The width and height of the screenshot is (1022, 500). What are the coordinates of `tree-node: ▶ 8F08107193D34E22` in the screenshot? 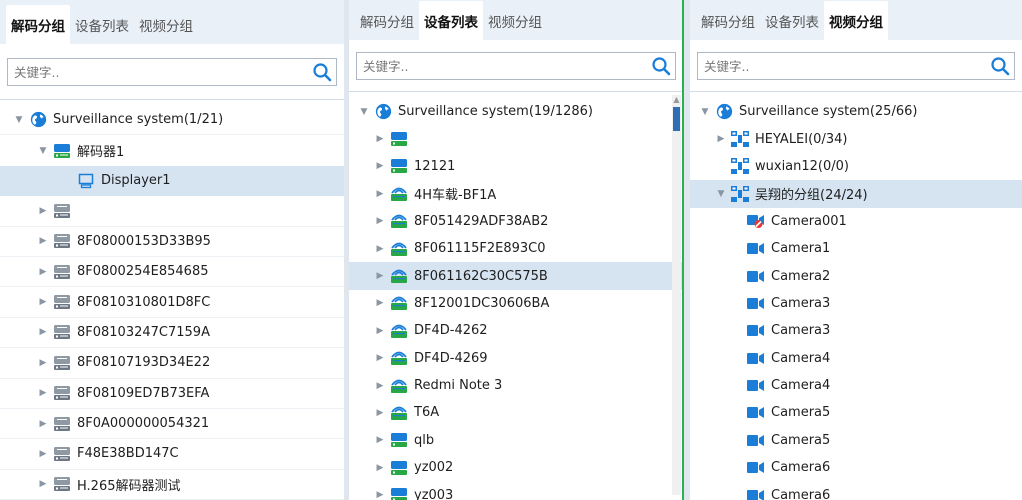 It's located at (172, 363).